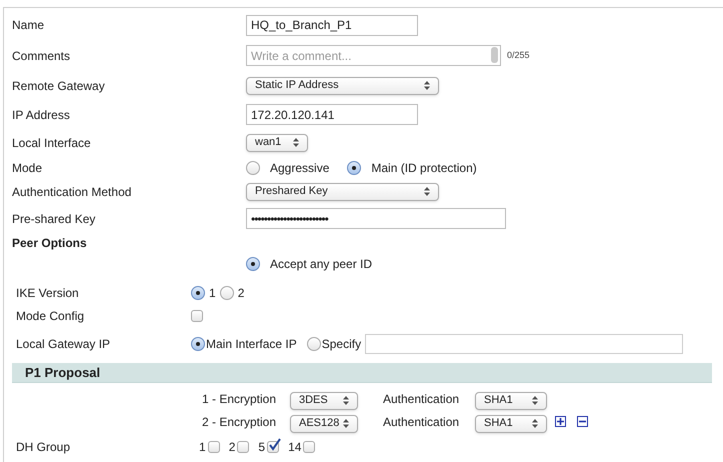  What do you see at coordinates (42, 56) in the screenshot?
I see `field-label: Comments` at bounding box center [42, 56].